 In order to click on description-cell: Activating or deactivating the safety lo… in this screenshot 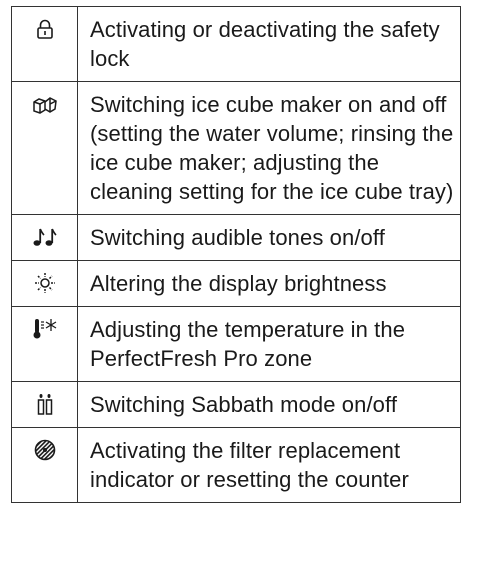, I will do `click(269, 44)`.